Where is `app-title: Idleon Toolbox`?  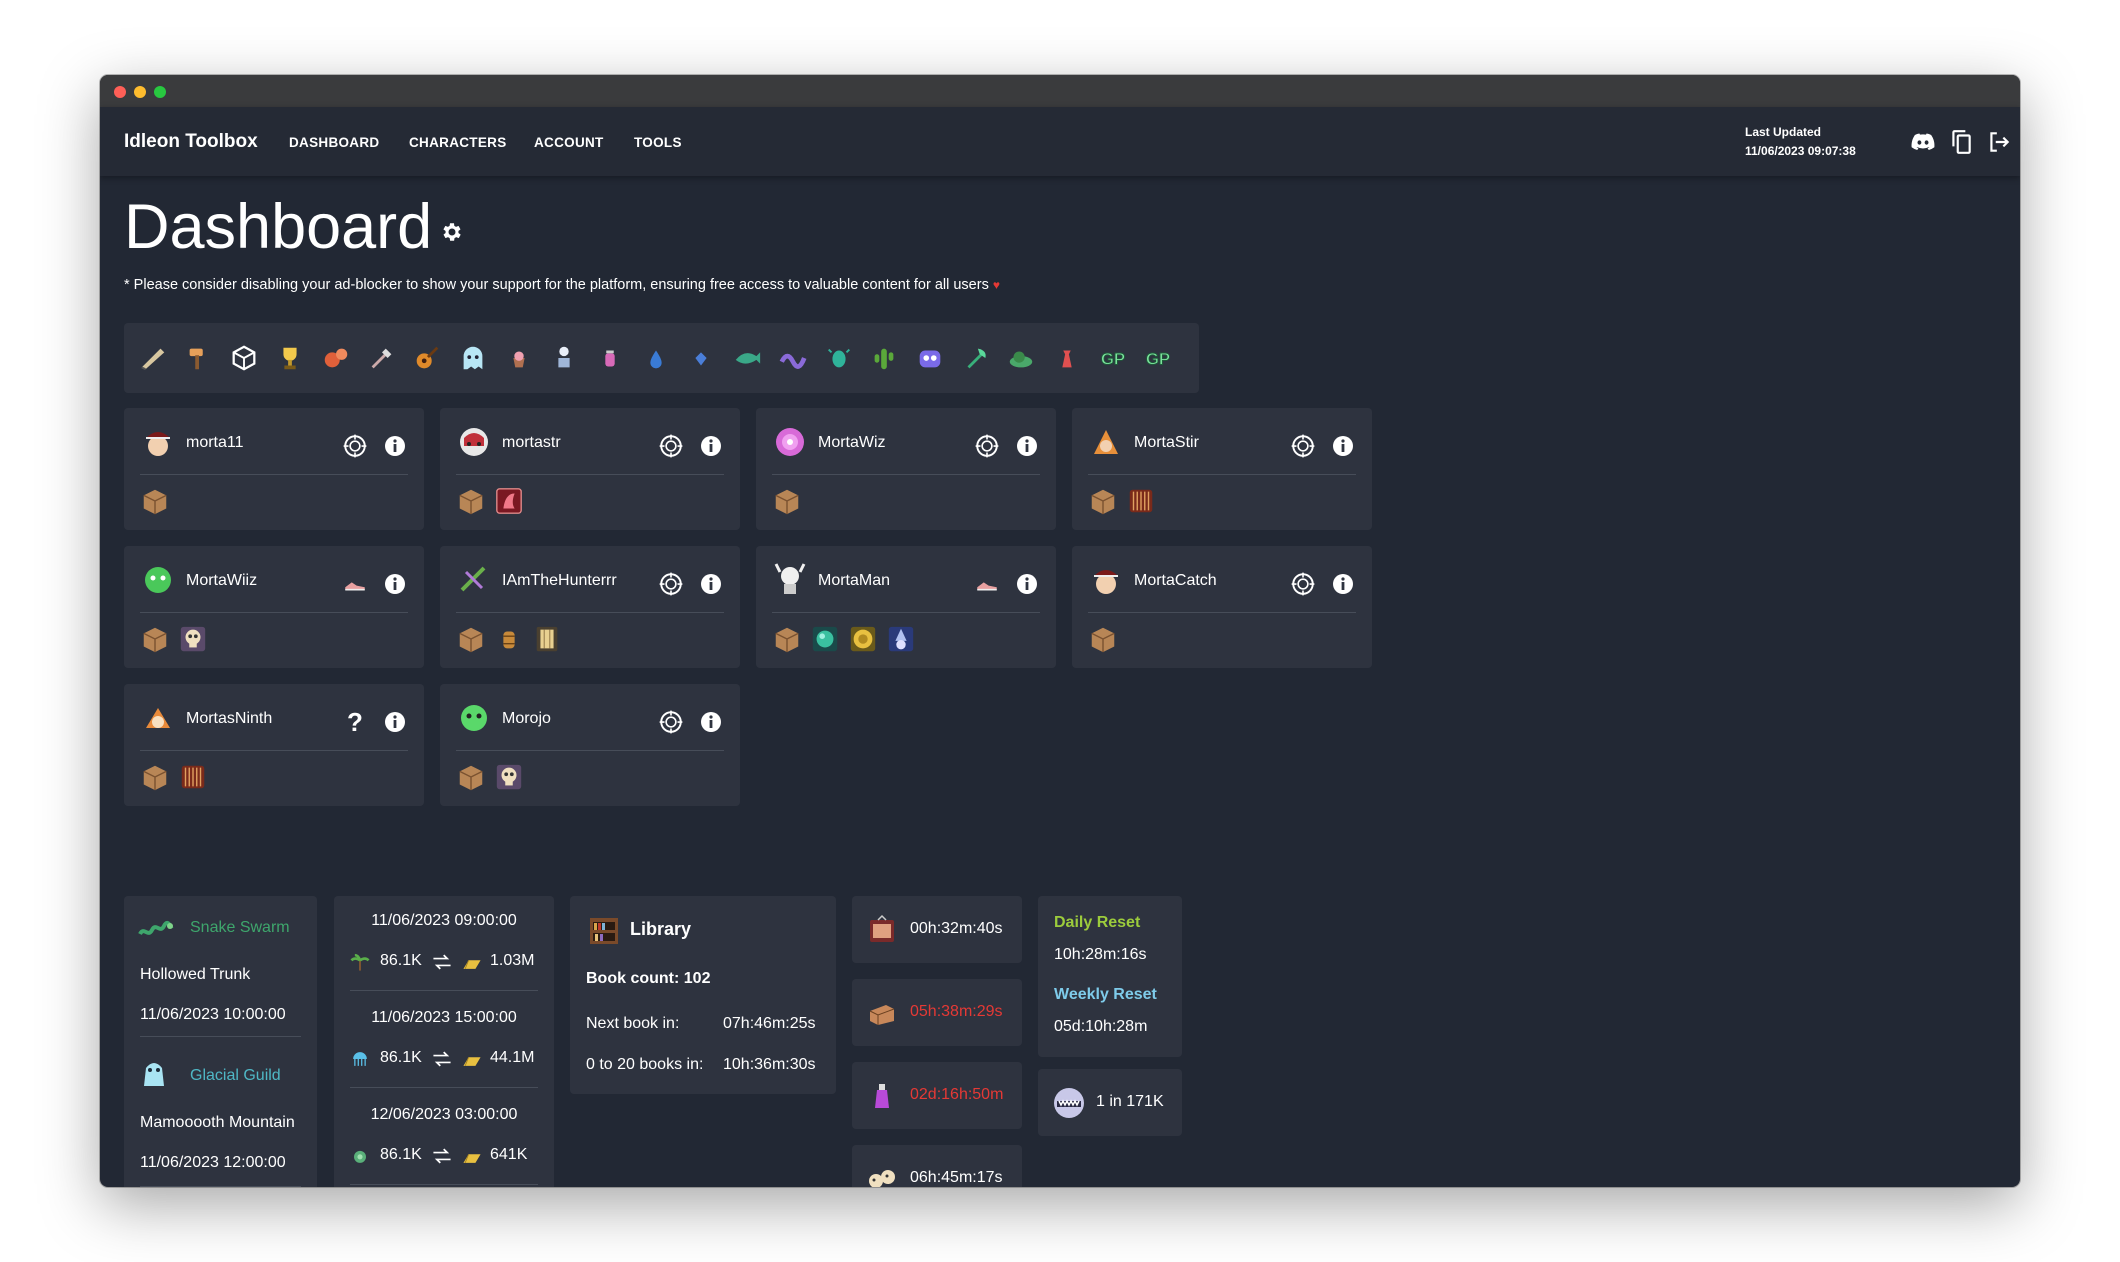
app-title: Idleon Toolbox is located at coordinates (191, 142).